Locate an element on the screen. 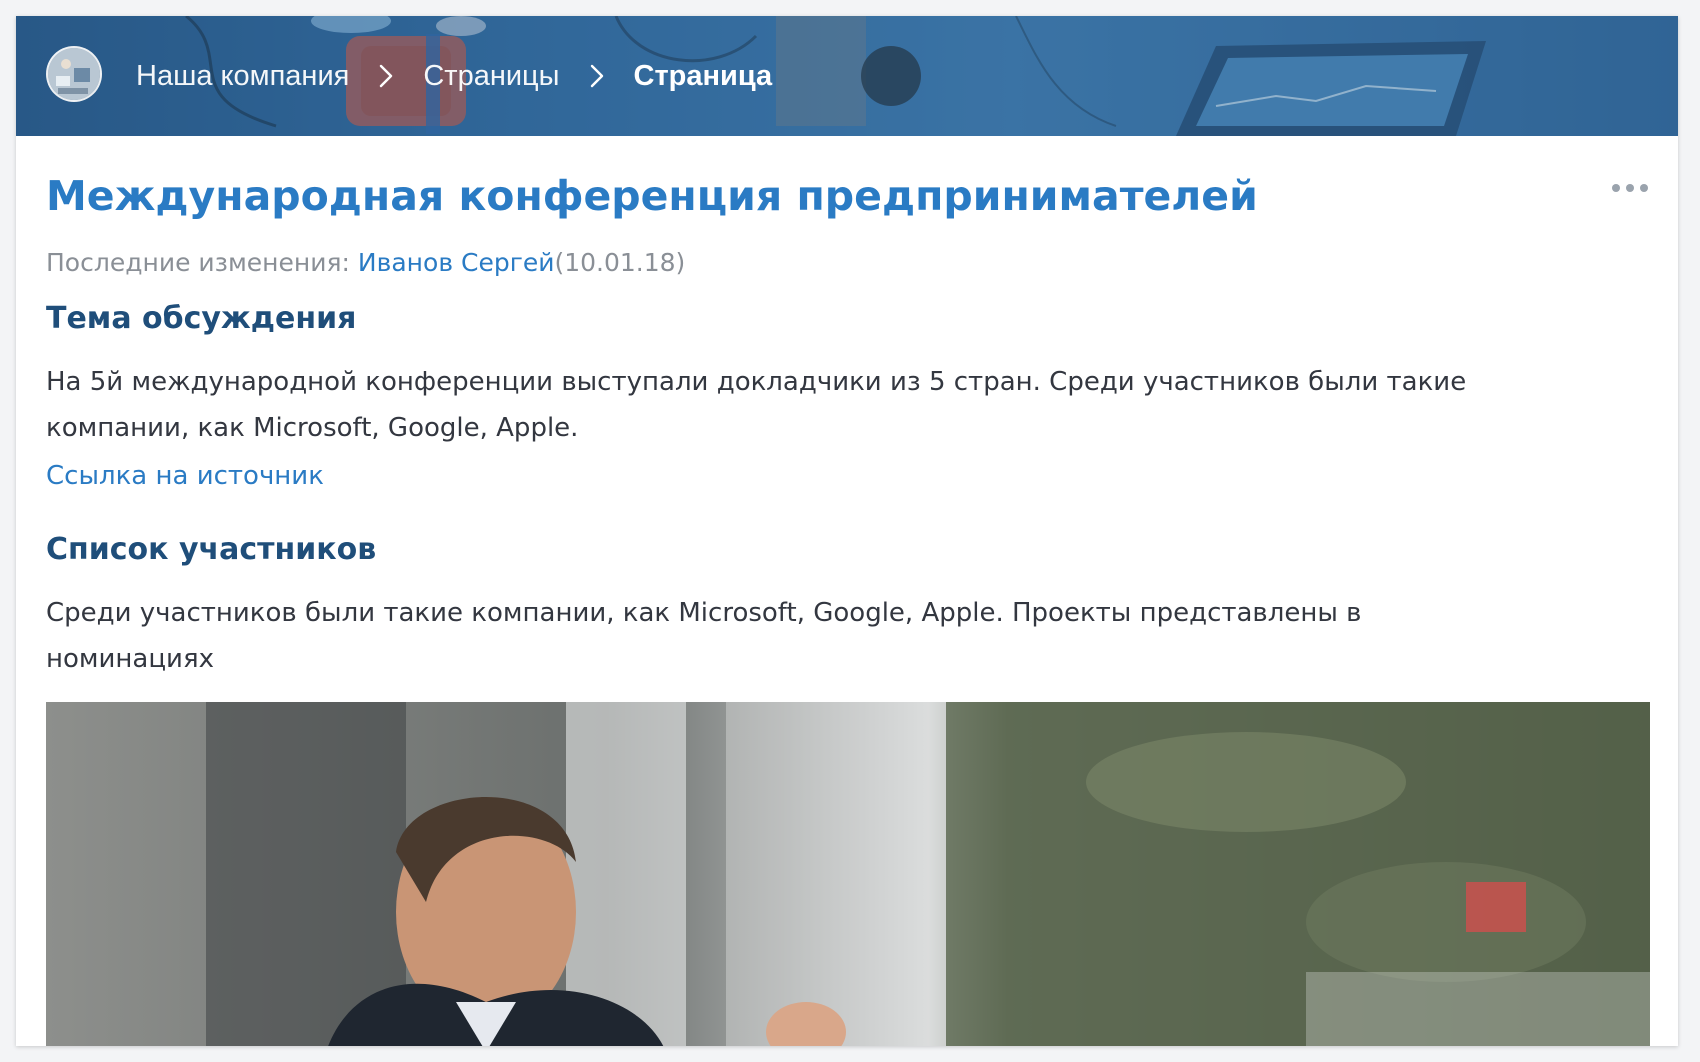  modified-date: (10.01.18) is located at coordinates (620, 262).